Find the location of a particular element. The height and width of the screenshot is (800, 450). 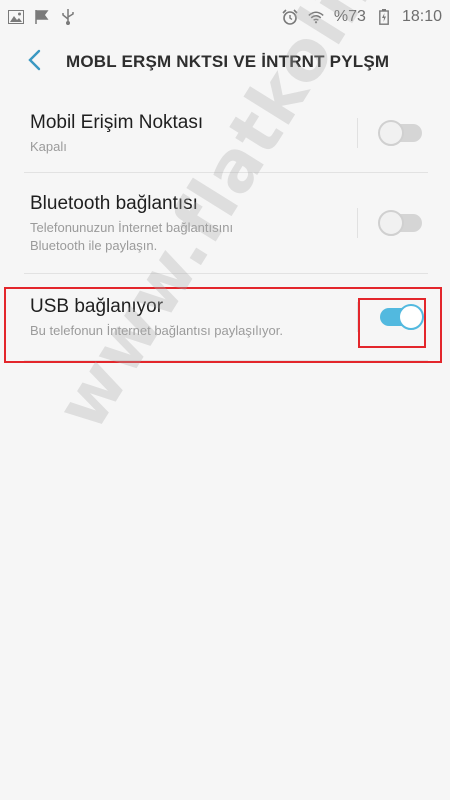

check-flag-icon is located at coordinates (42, 17).